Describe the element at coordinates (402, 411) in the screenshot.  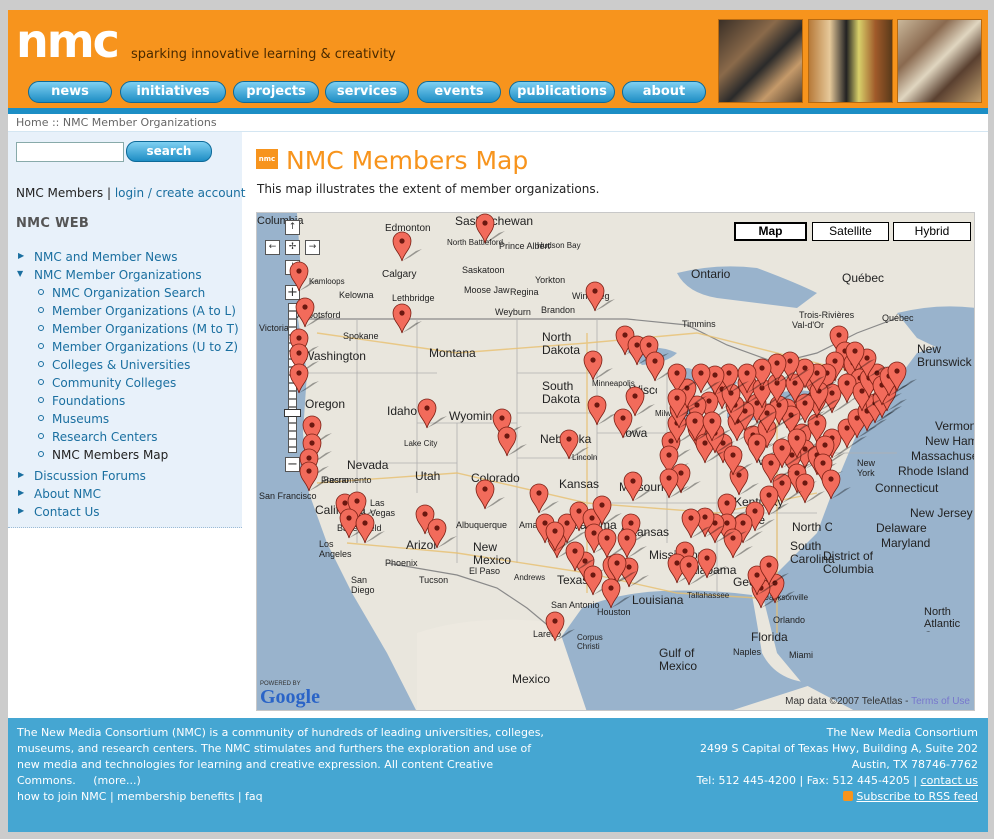
I see `map-label: Idaho` at that location.